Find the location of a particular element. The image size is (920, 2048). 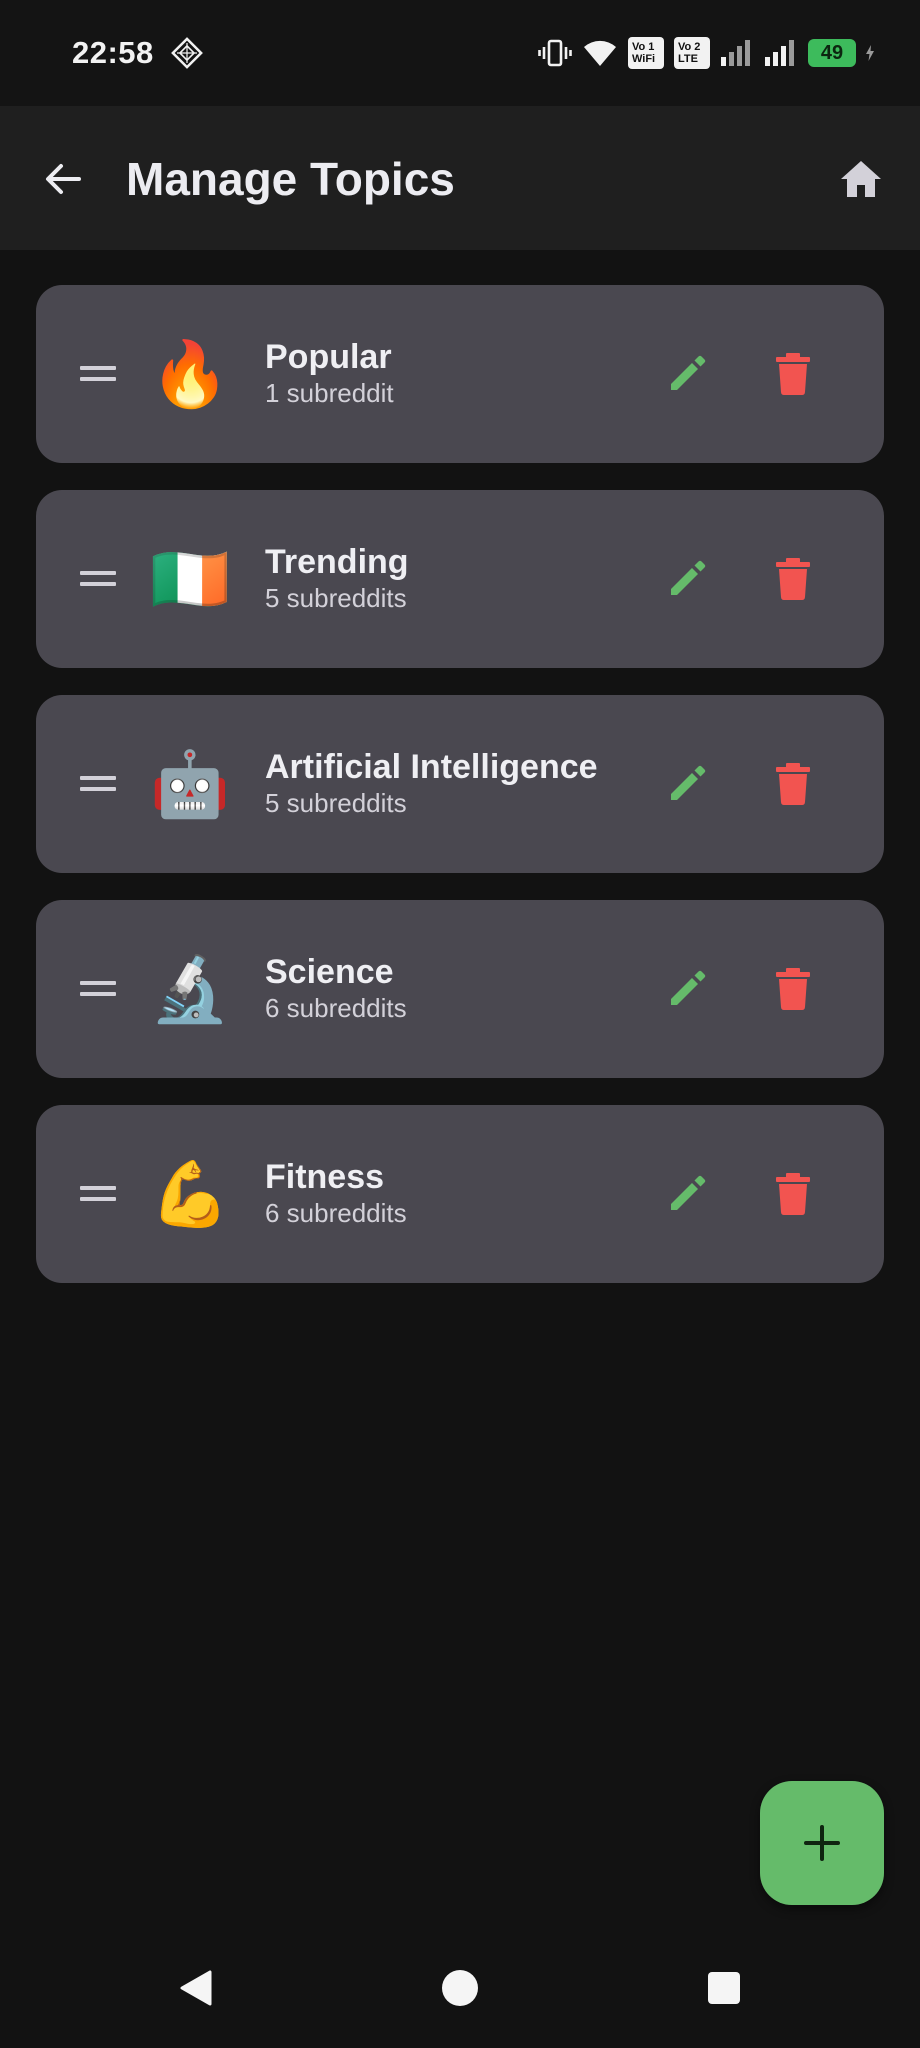

nav-recents-icon is located at coordinates (724, 1988).